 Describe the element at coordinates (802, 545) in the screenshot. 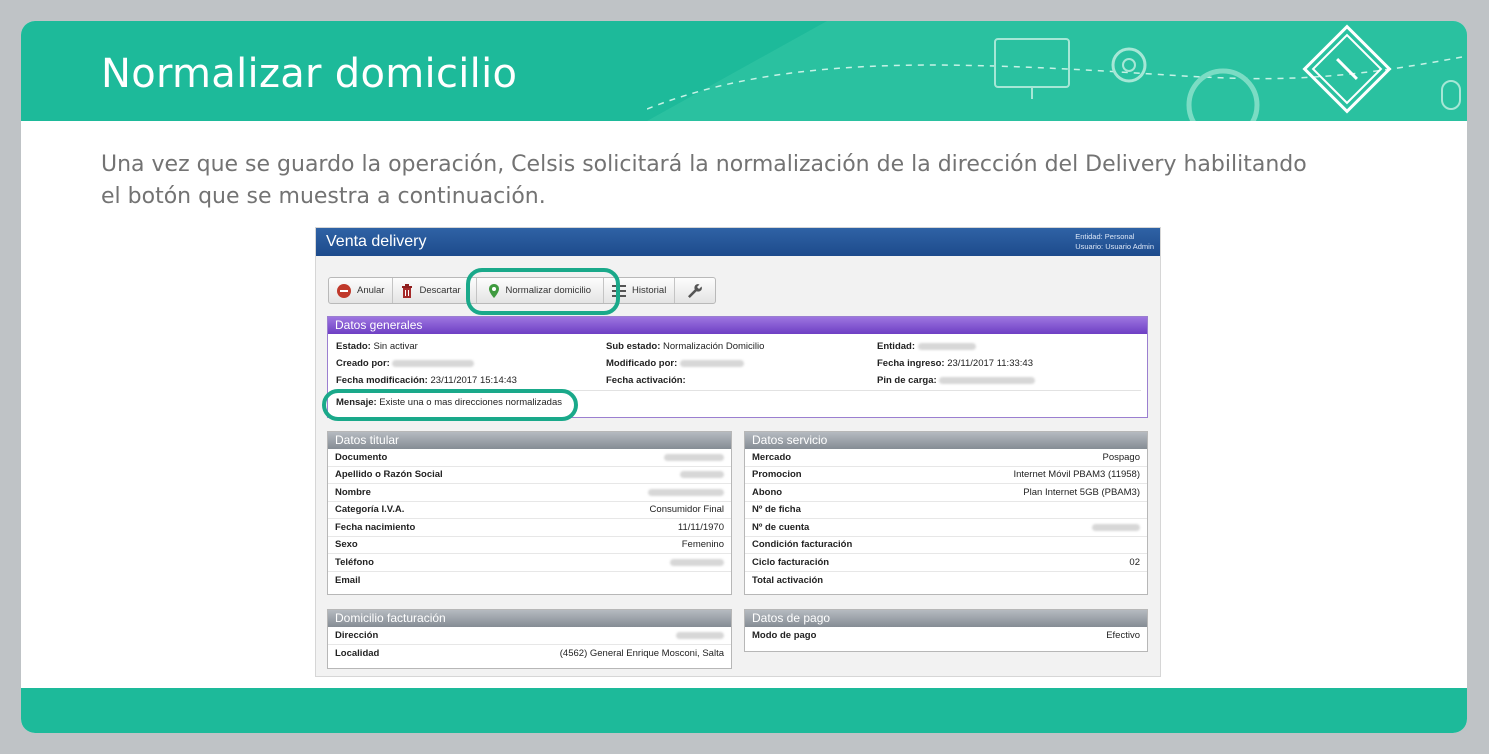

I see `row-label: Condición facturación` at that location.